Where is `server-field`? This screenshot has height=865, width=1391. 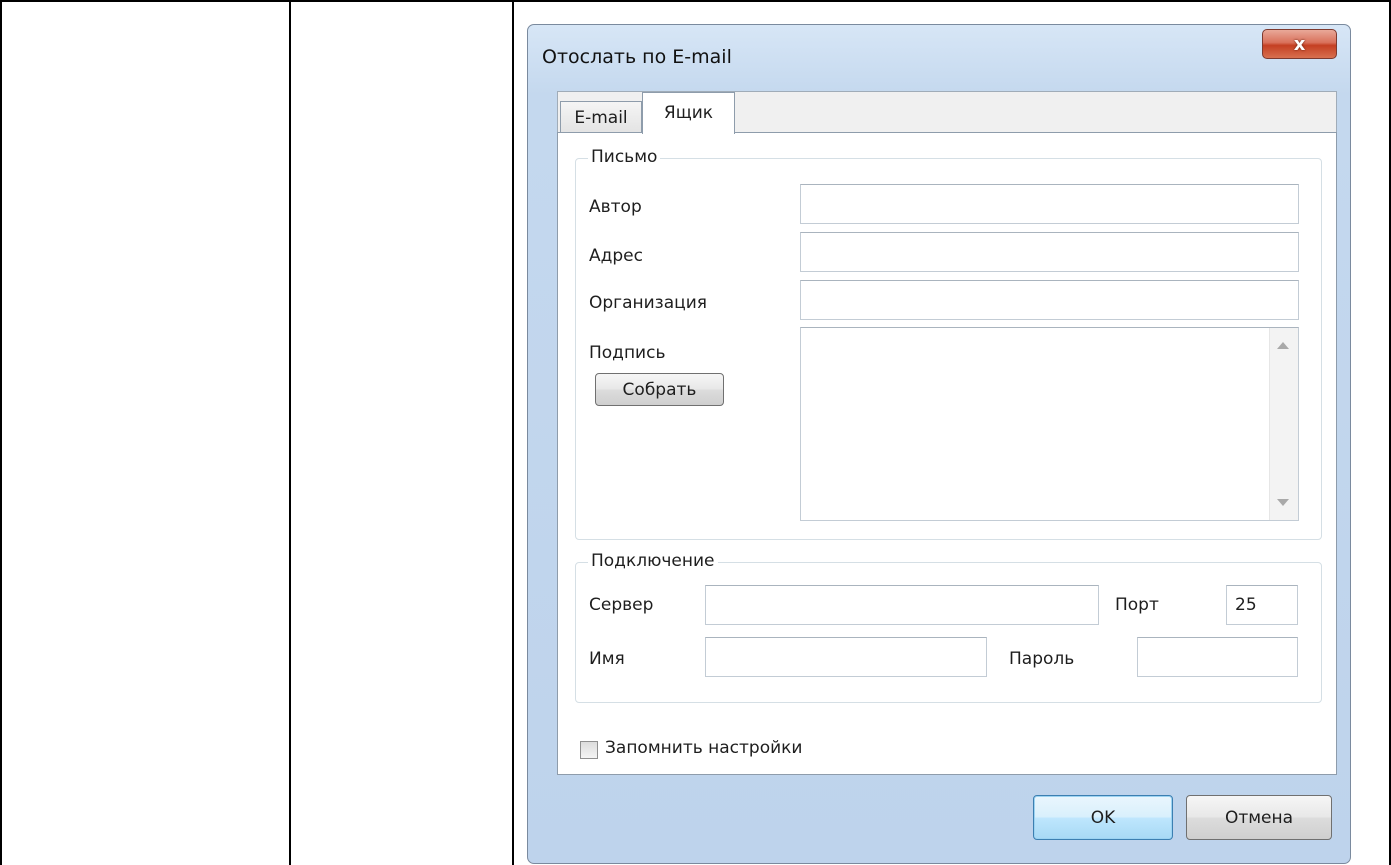
server-field is located at coordinates (902, 605).